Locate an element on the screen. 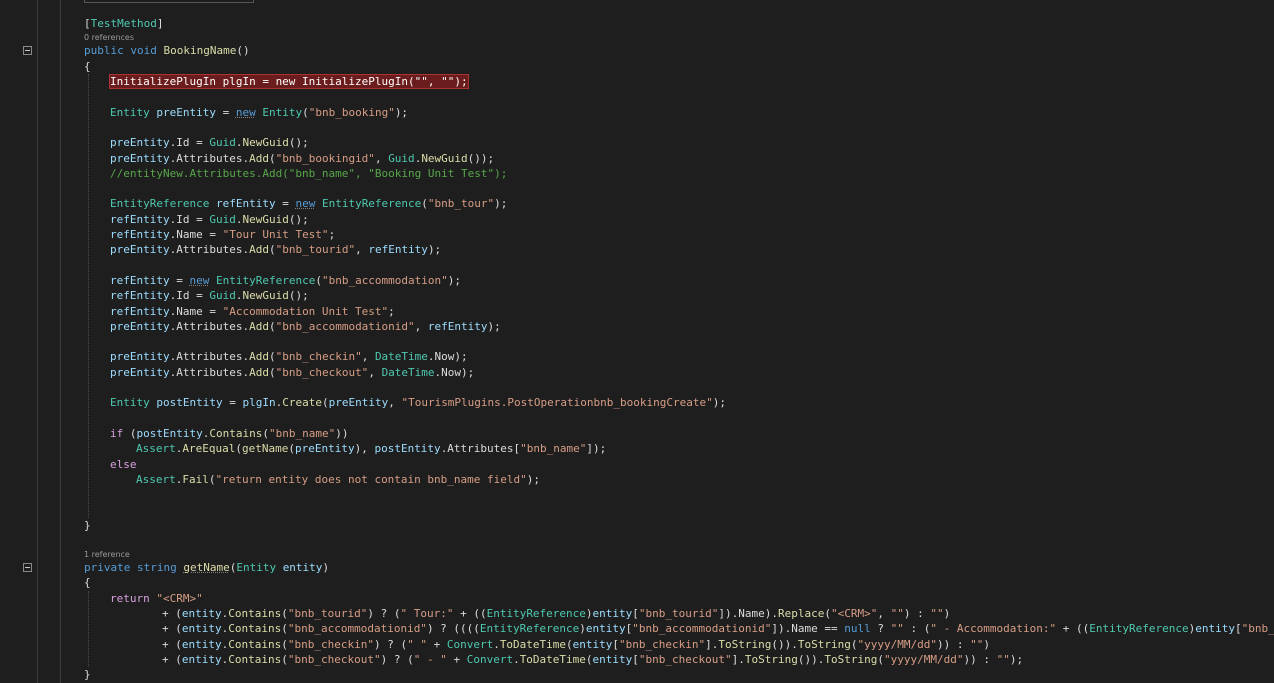 The image size is (1274, 683). code-line: preEntity.Id = Guid.NewGuid(); is located at coordinates (209, 142).